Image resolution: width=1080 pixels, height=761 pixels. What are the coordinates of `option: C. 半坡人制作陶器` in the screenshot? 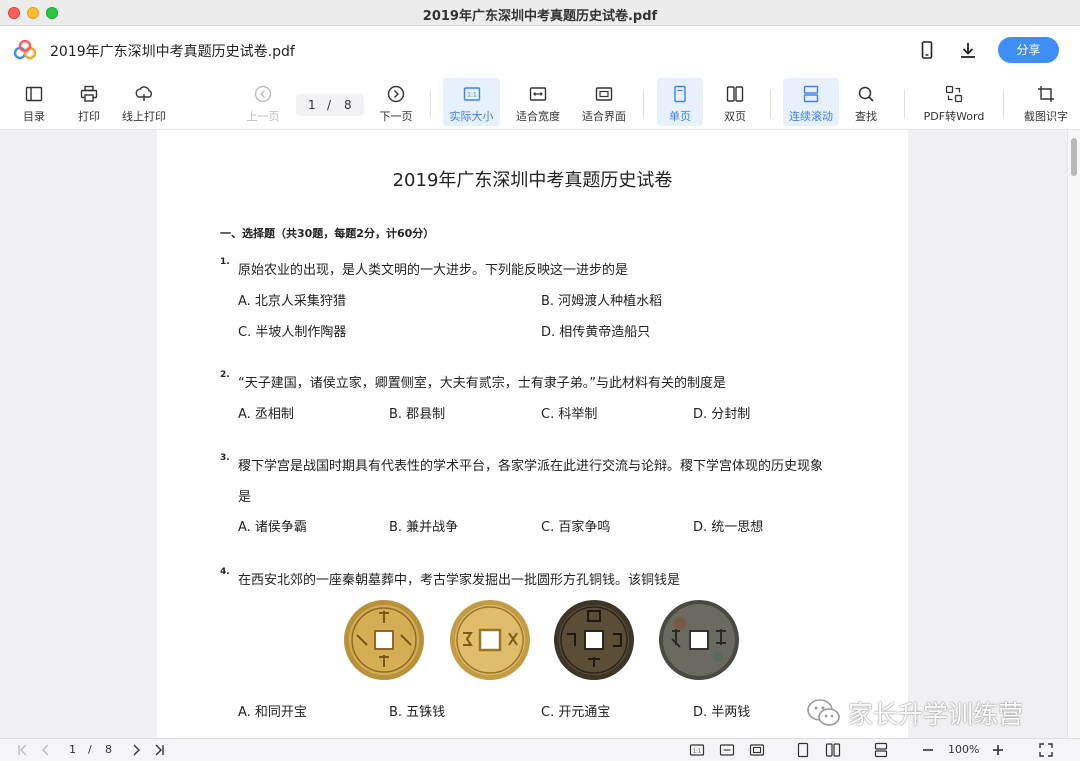 It's located at (292, 332).